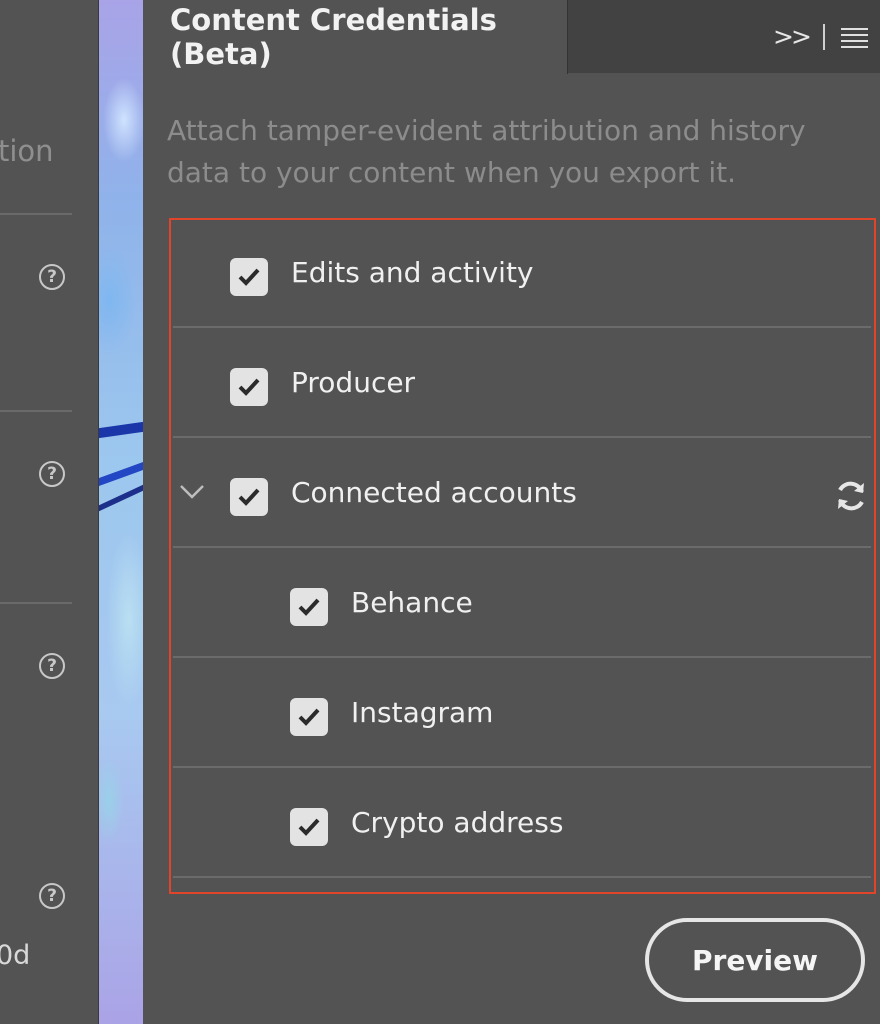 Image resolution: width=880 pixels, height=1024 pixels. I want to click on option-label: Instagram, so click(422, 712).